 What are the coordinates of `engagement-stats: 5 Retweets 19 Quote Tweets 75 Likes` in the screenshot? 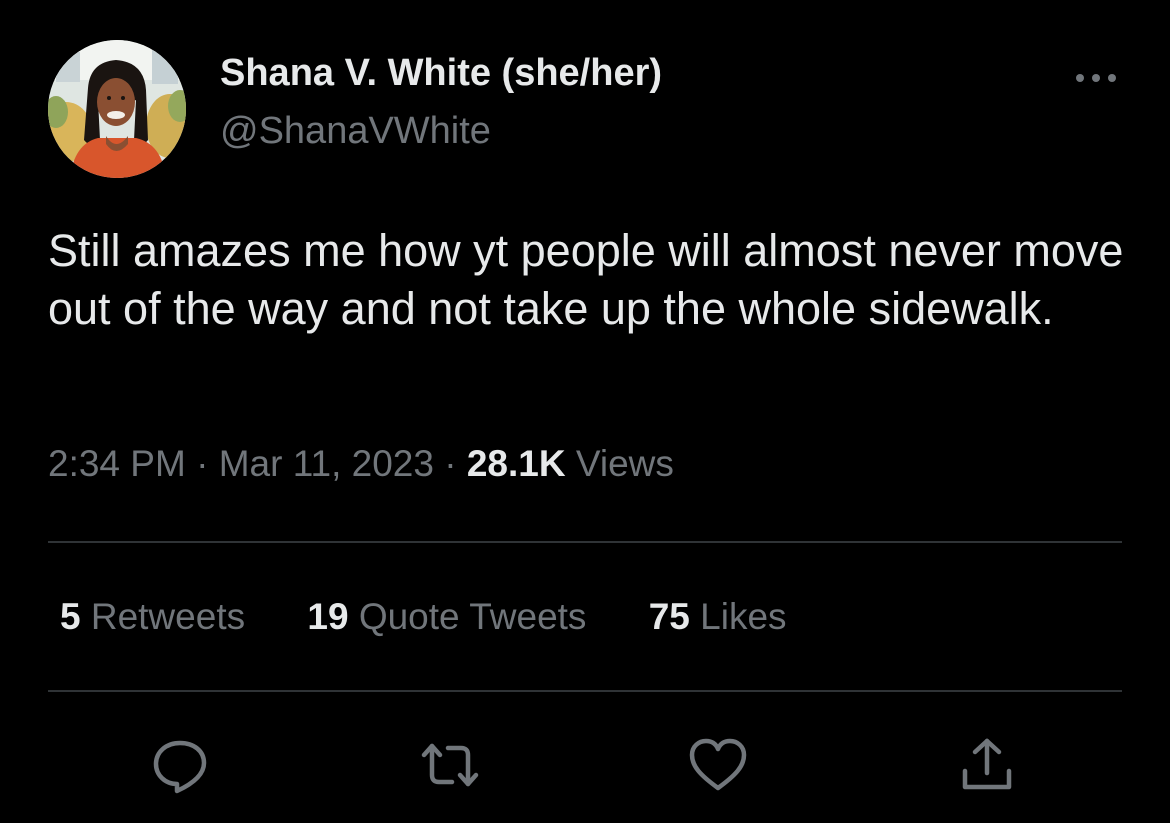 It's located at (449, 617).